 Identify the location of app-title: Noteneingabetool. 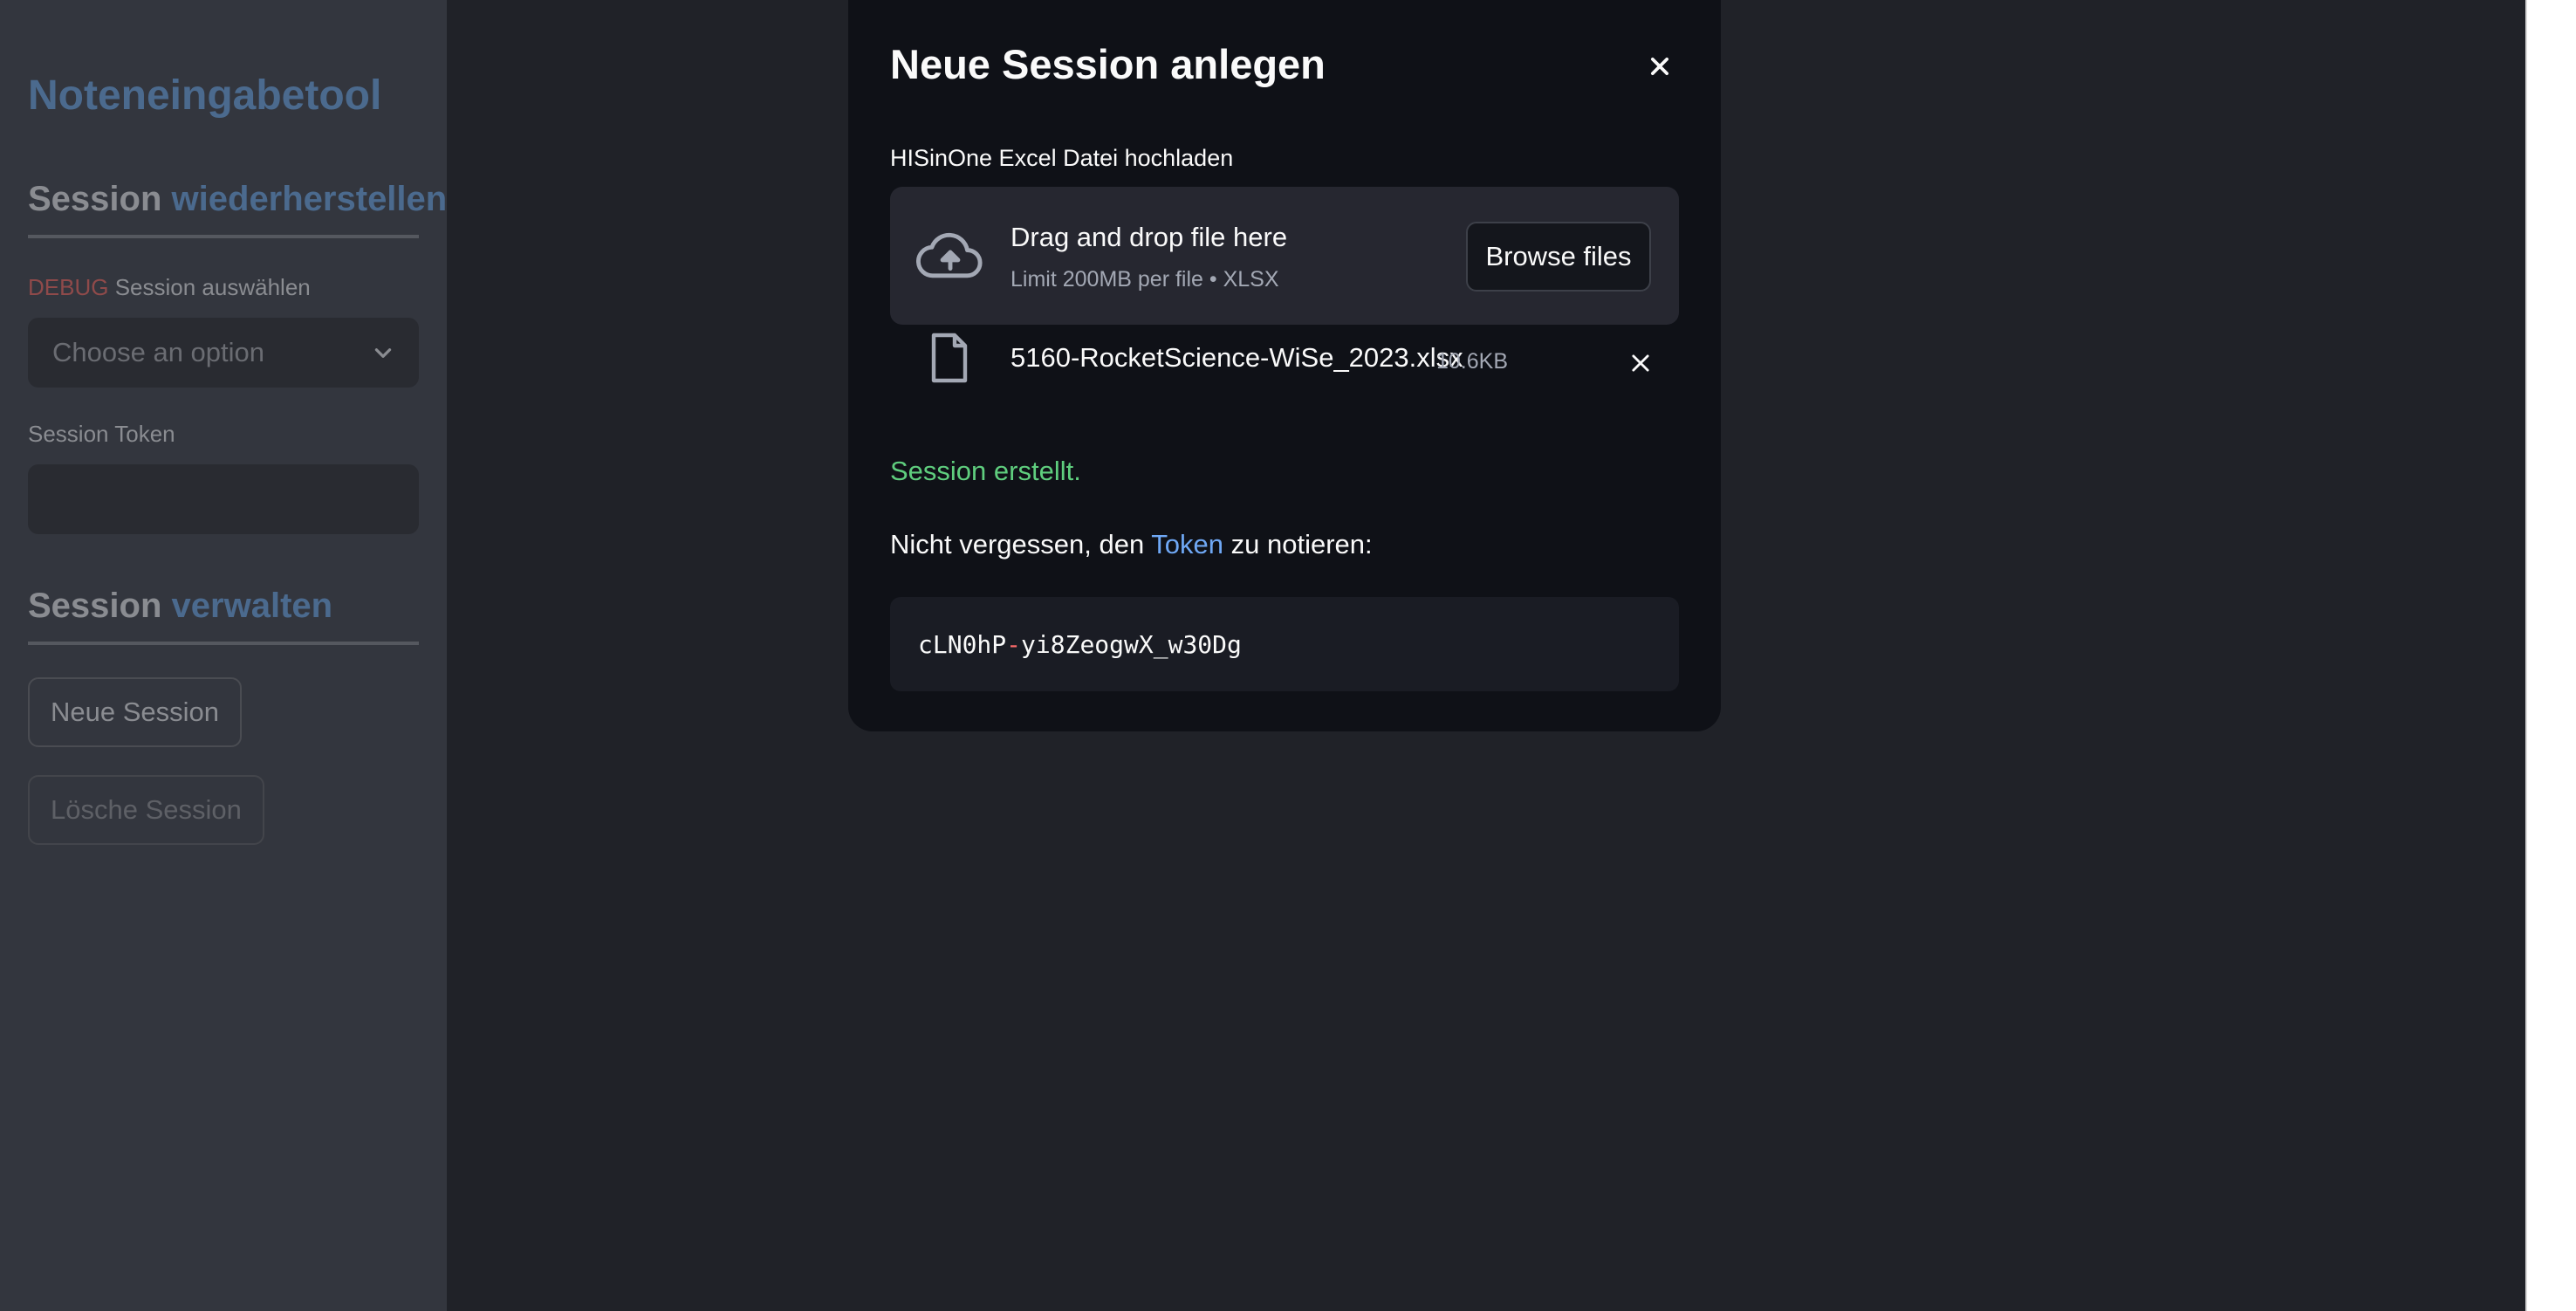
(205, 95).